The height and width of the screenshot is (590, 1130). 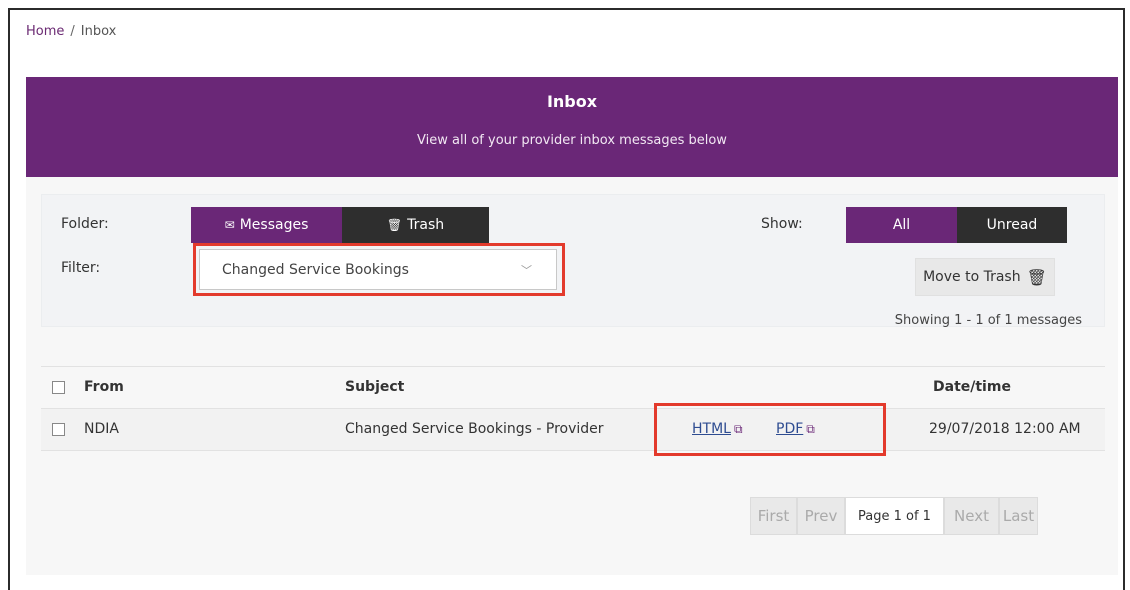 I want to click on folder-trash-button: 🗑 Trash, so click(x=415, y=225).